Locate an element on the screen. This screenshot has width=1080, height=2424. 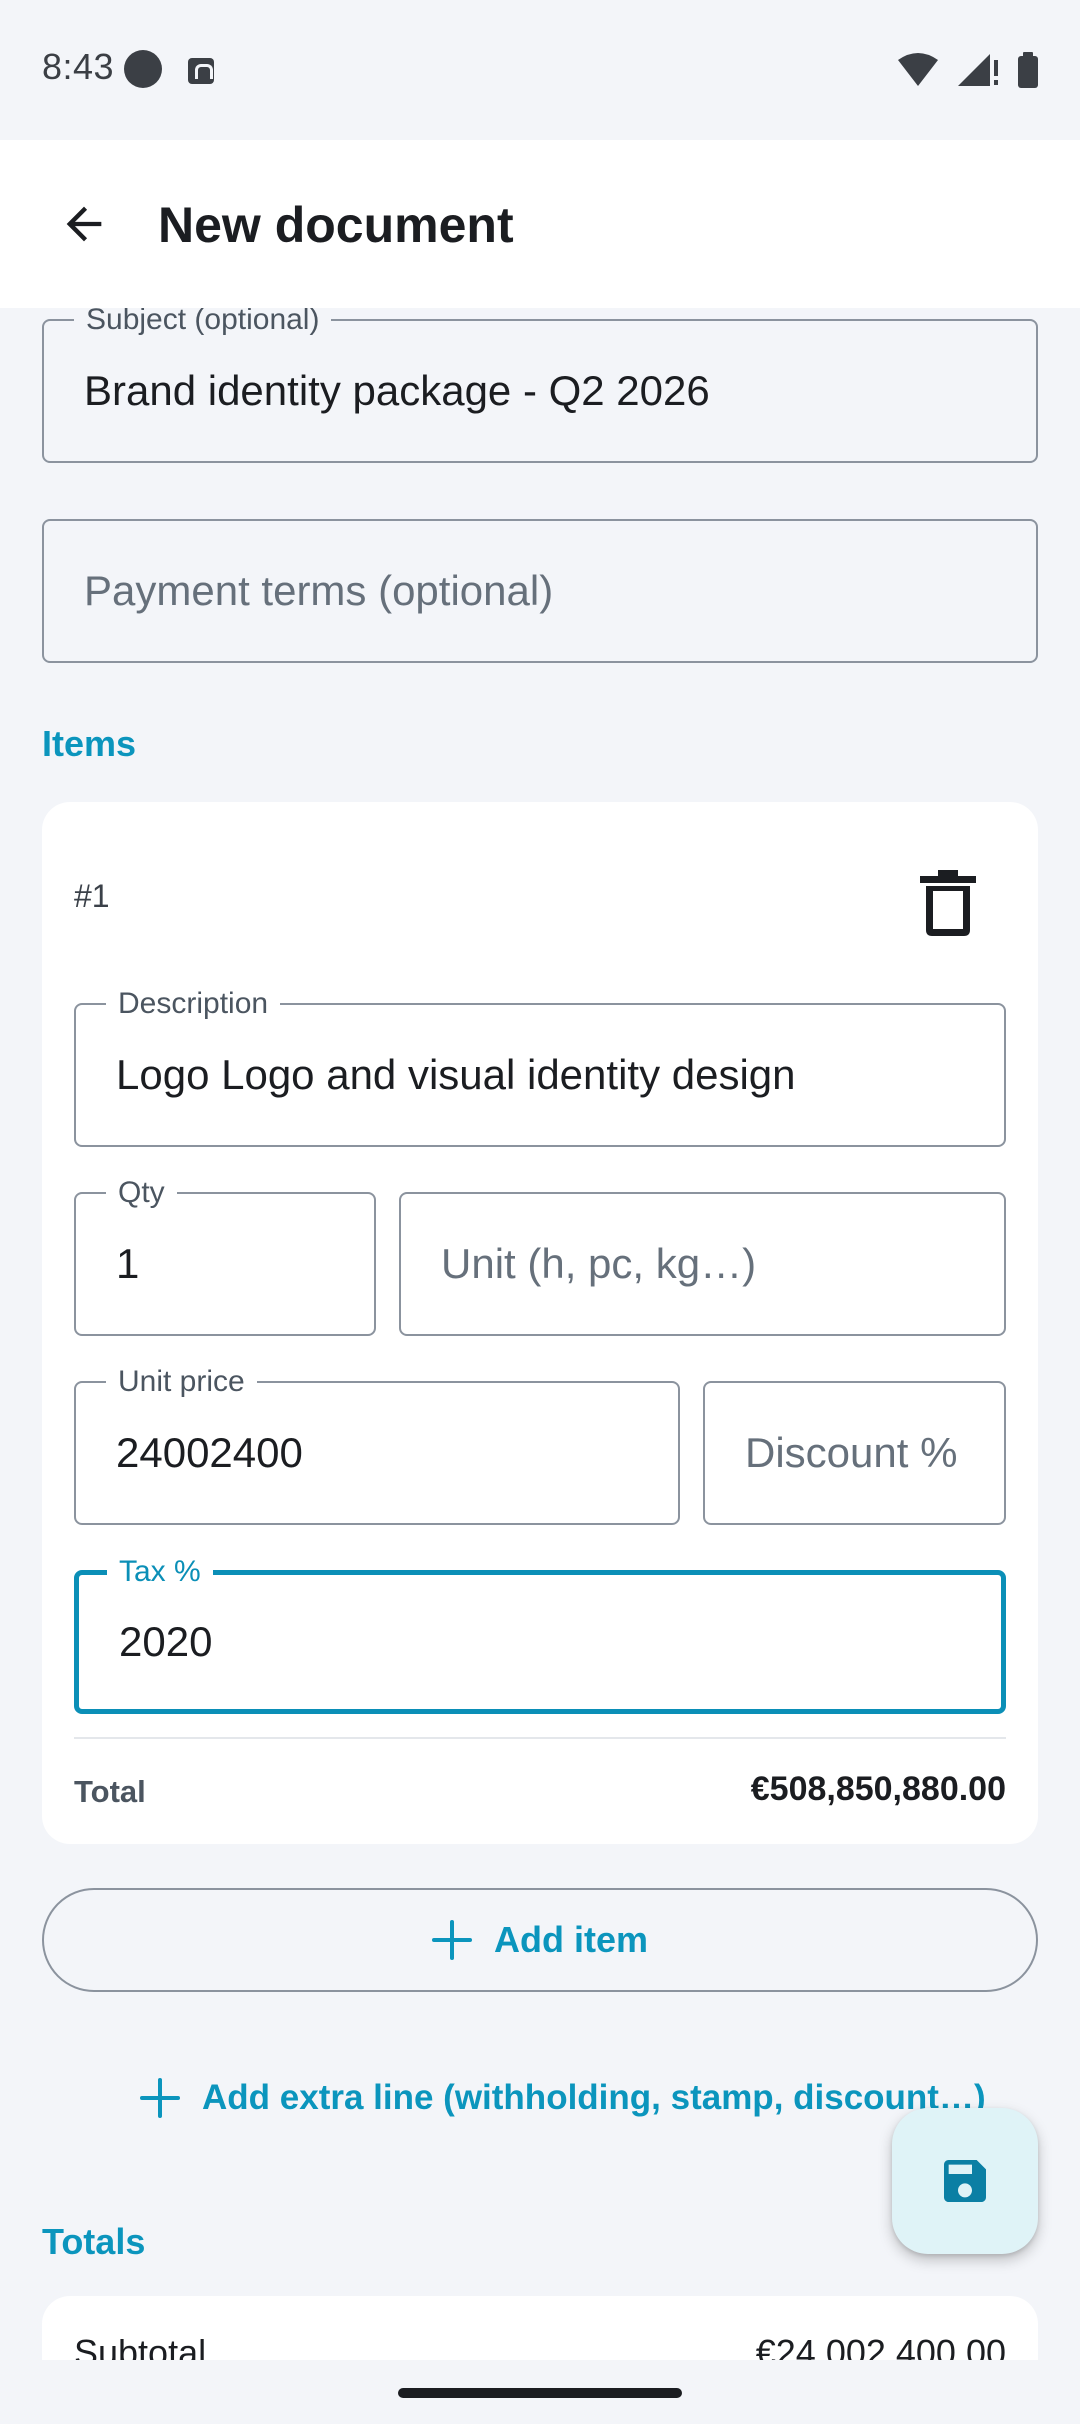
notification-dot-icon is located at coordinates (143, 69).